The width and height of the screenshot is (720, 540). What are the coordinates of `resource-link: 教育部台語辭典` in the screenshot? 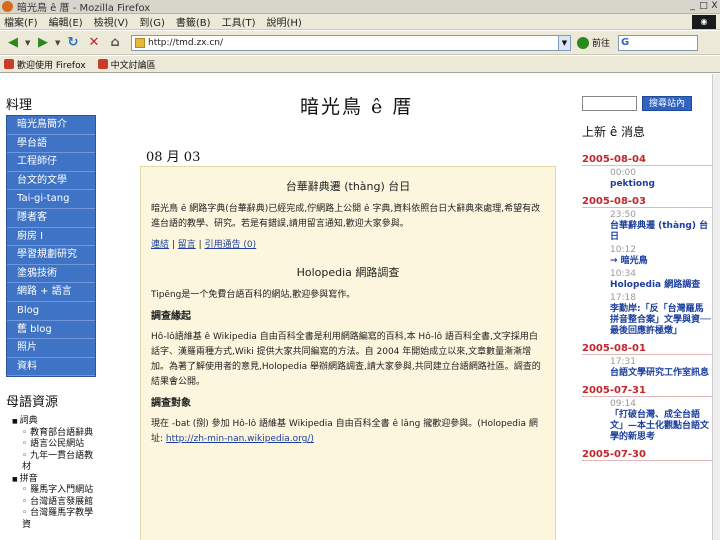 It's located at (51, 434).